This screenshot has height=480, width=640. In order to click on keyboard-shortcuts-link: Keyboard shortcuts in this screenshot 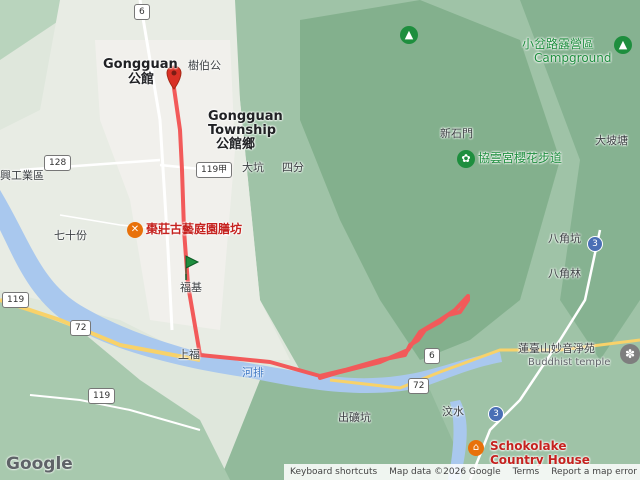, I will do `click(333, 472)`.